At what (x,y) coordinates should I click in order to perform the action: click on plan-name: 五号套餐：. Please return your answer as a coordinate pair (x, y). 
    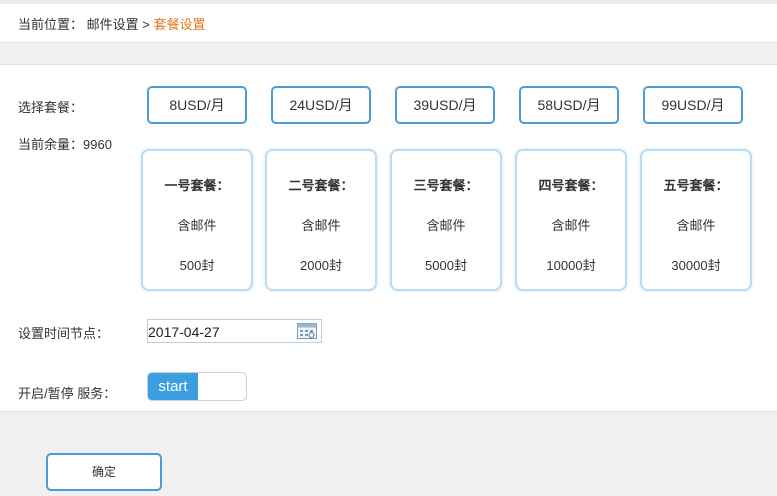
    Looking at the image, I should click on (696, 185).